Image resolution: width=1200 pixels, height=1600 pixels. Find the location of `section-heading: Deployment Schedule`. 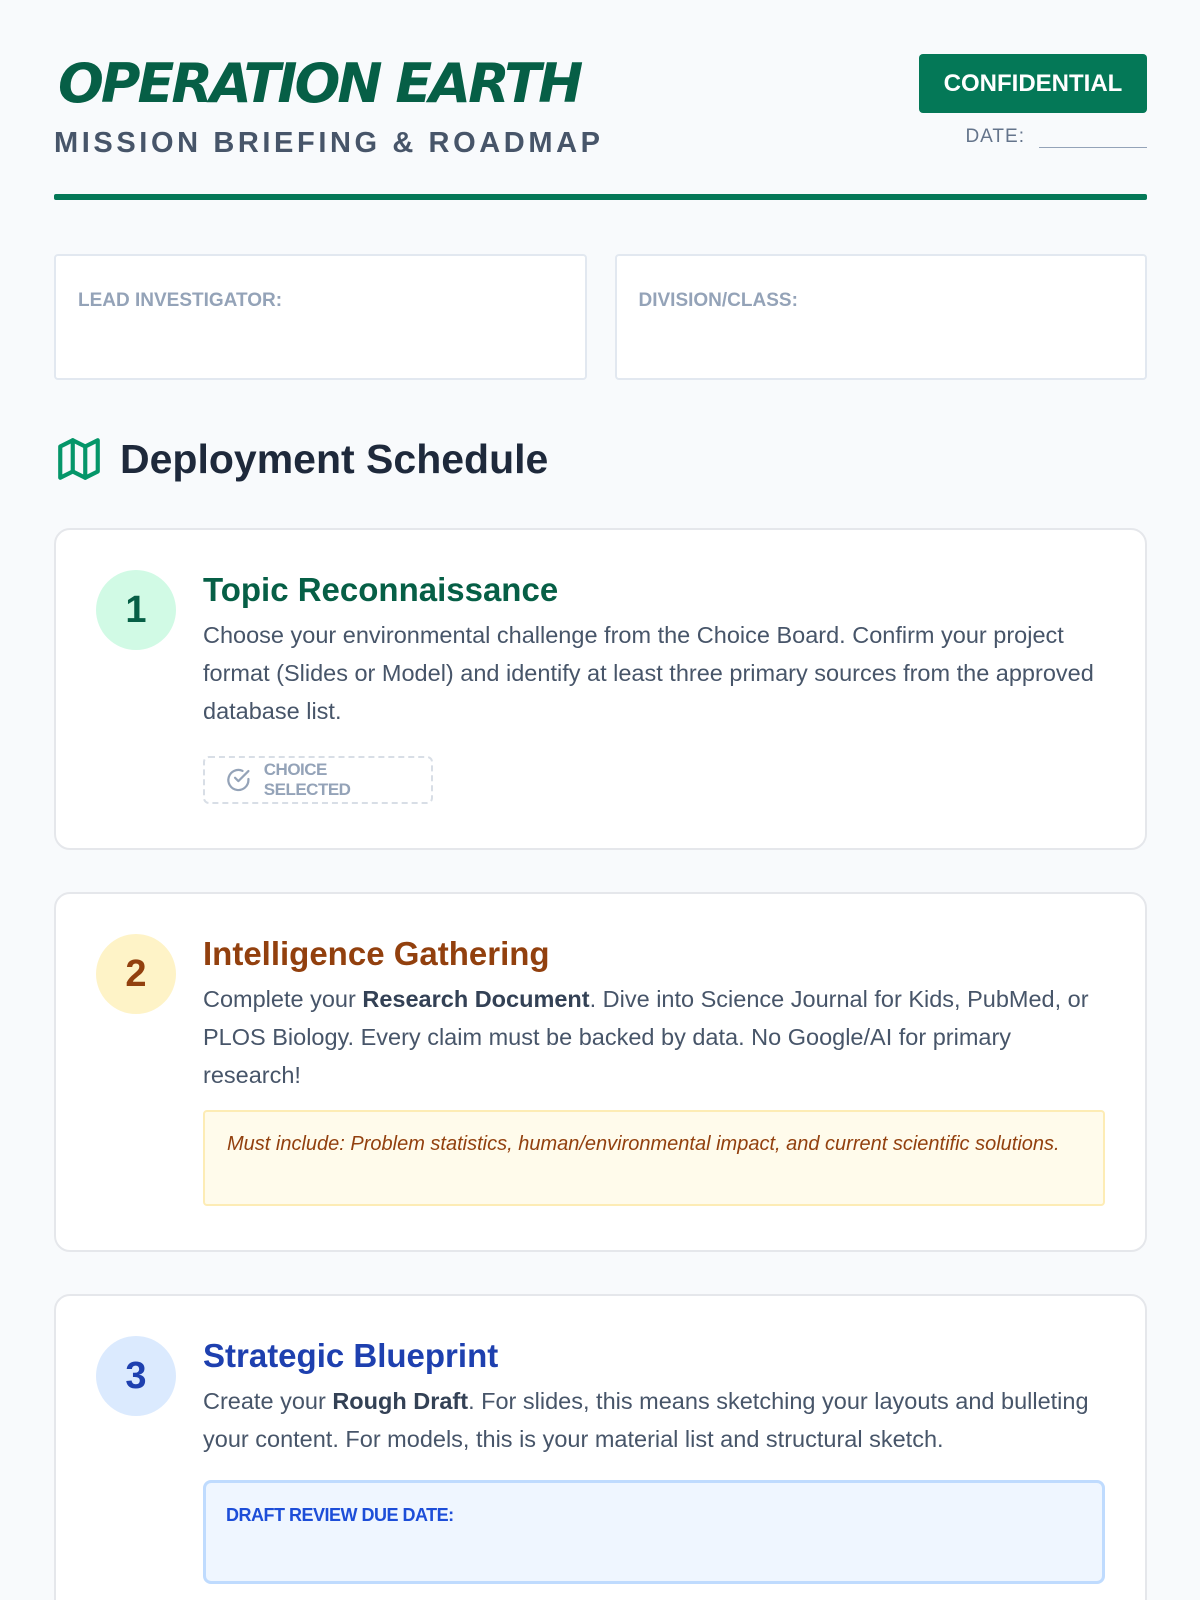

section-heading: Deployment Schedule is located at coordinates (301, 459).